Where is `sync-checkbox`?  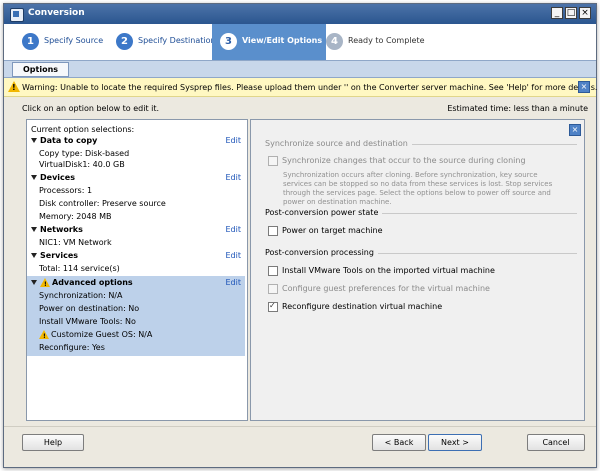 sync-checkbox is located at coordinates (273, 161).